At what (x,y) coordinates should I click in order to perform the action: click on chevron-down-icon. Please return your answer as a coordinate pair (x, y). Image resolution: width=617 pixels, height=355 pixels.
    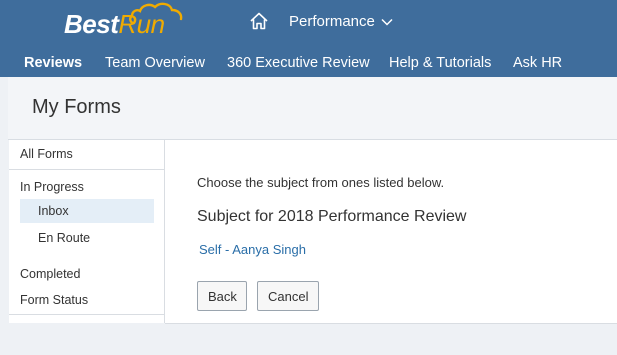
    Looking at the image, I should click on (387, 22).